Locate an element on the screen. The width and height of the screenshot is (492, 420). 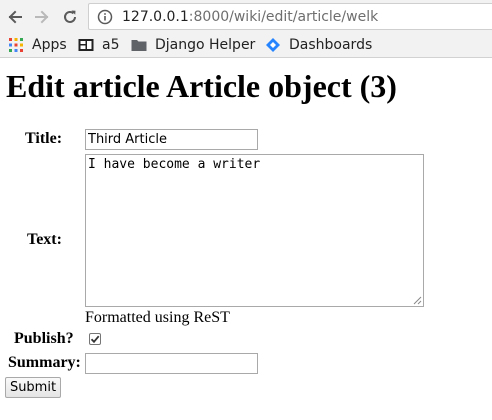
bookmarks-bar: Apps a5 Django Helper Dashboards is located at coordinates (246, 45).